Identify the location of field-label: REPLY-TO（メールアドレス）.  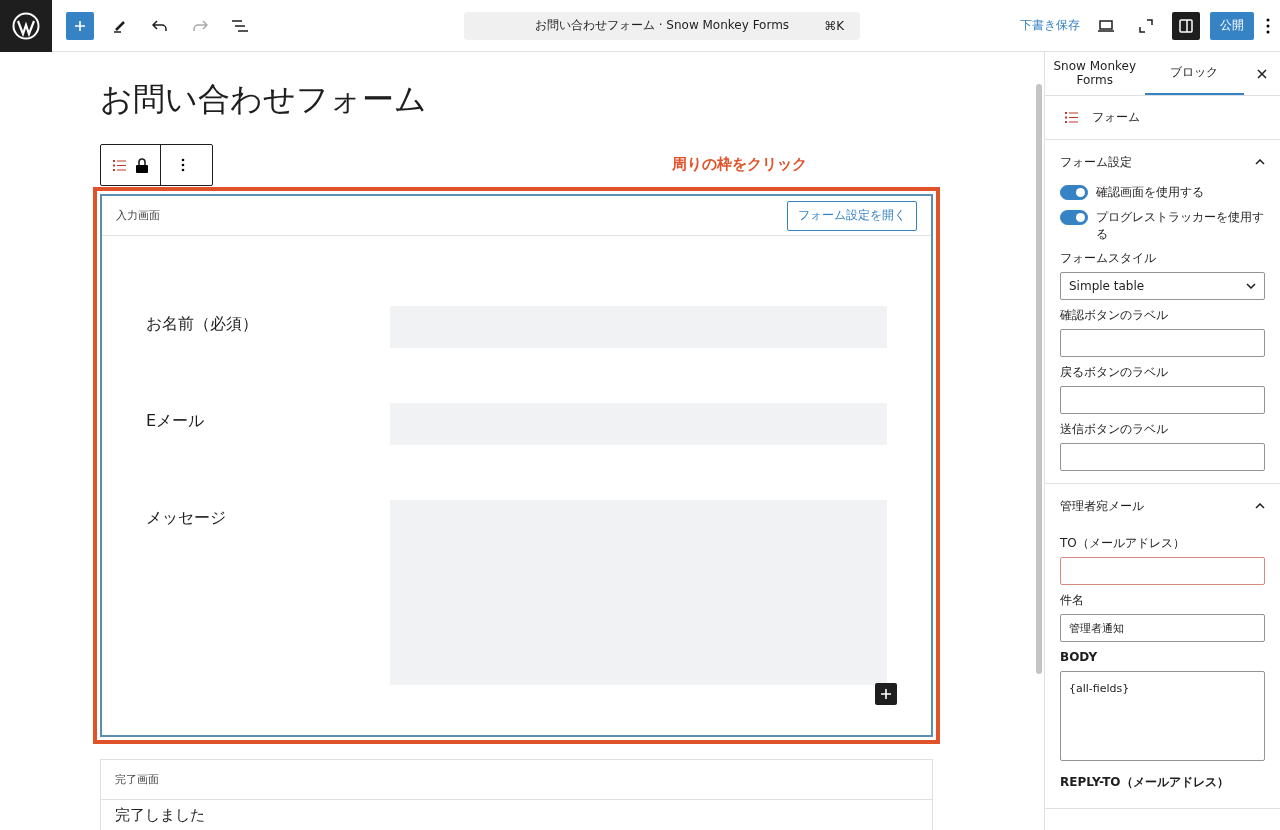
(1145, 782).